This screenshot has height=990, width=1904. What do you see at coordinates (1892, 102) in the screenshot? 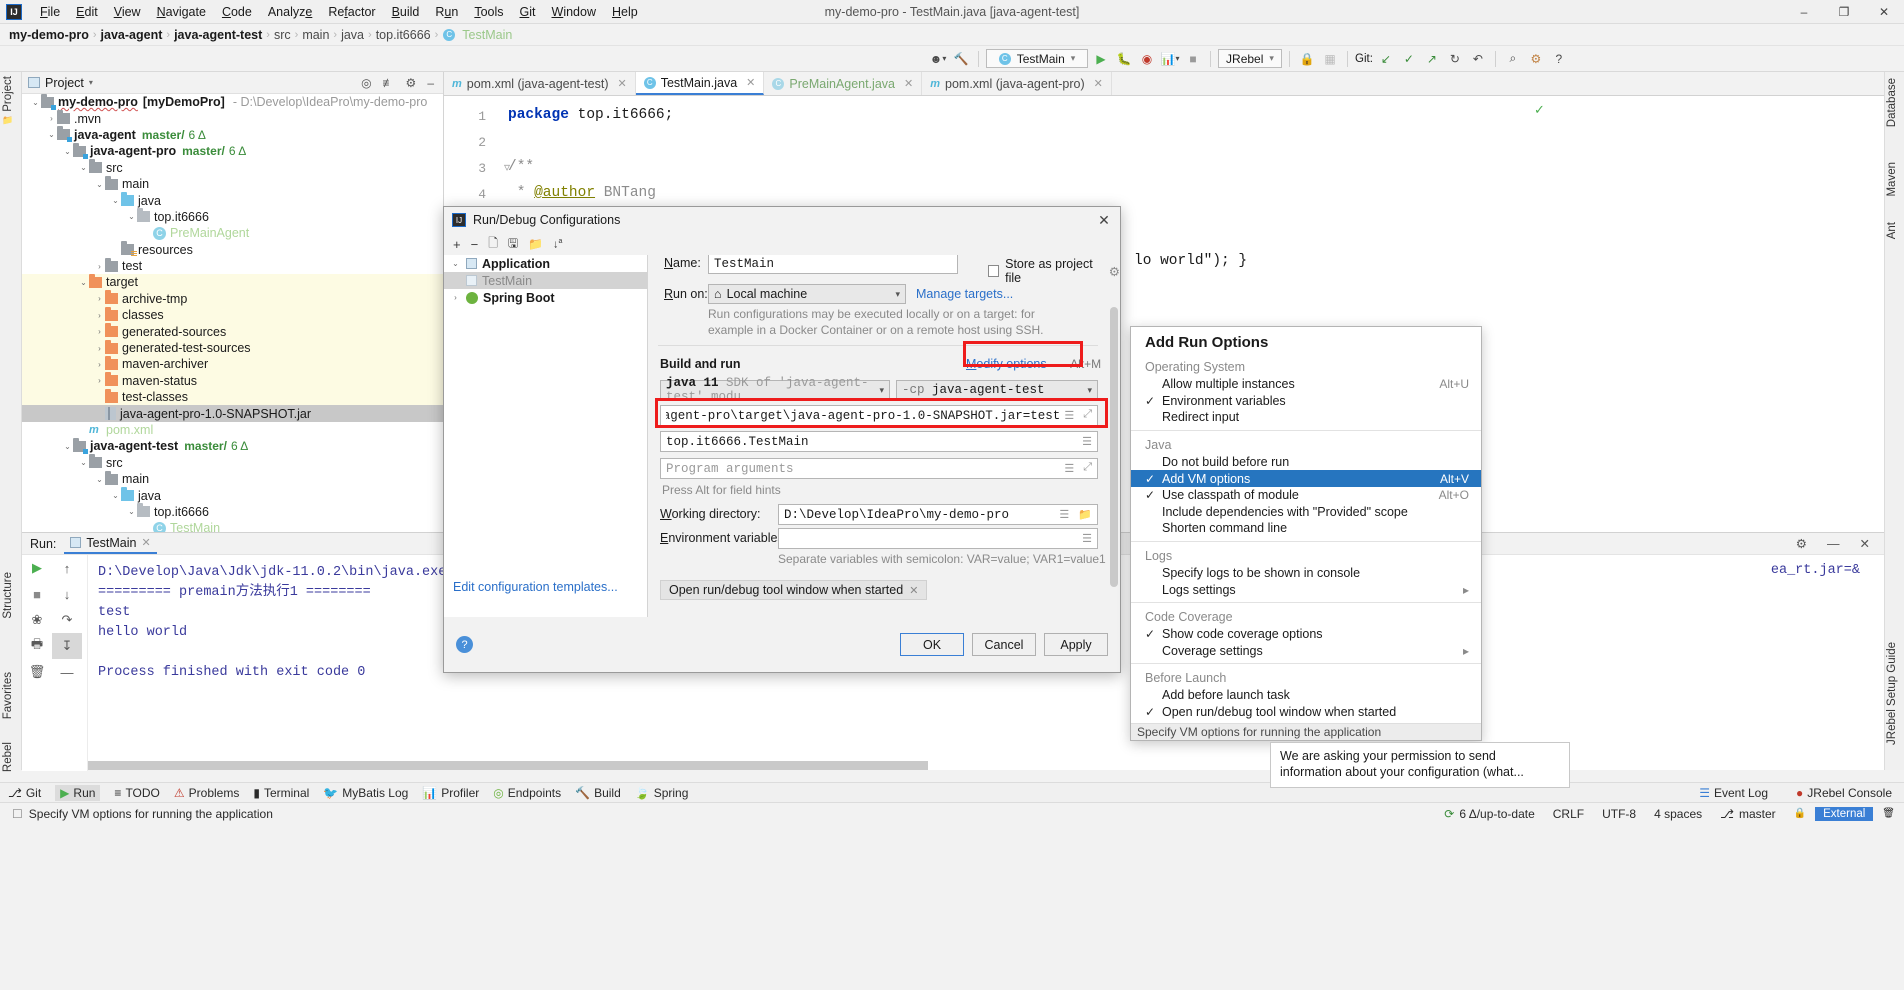
I see `sidebar-item-database: Database` at bounding box center [1892, 102].